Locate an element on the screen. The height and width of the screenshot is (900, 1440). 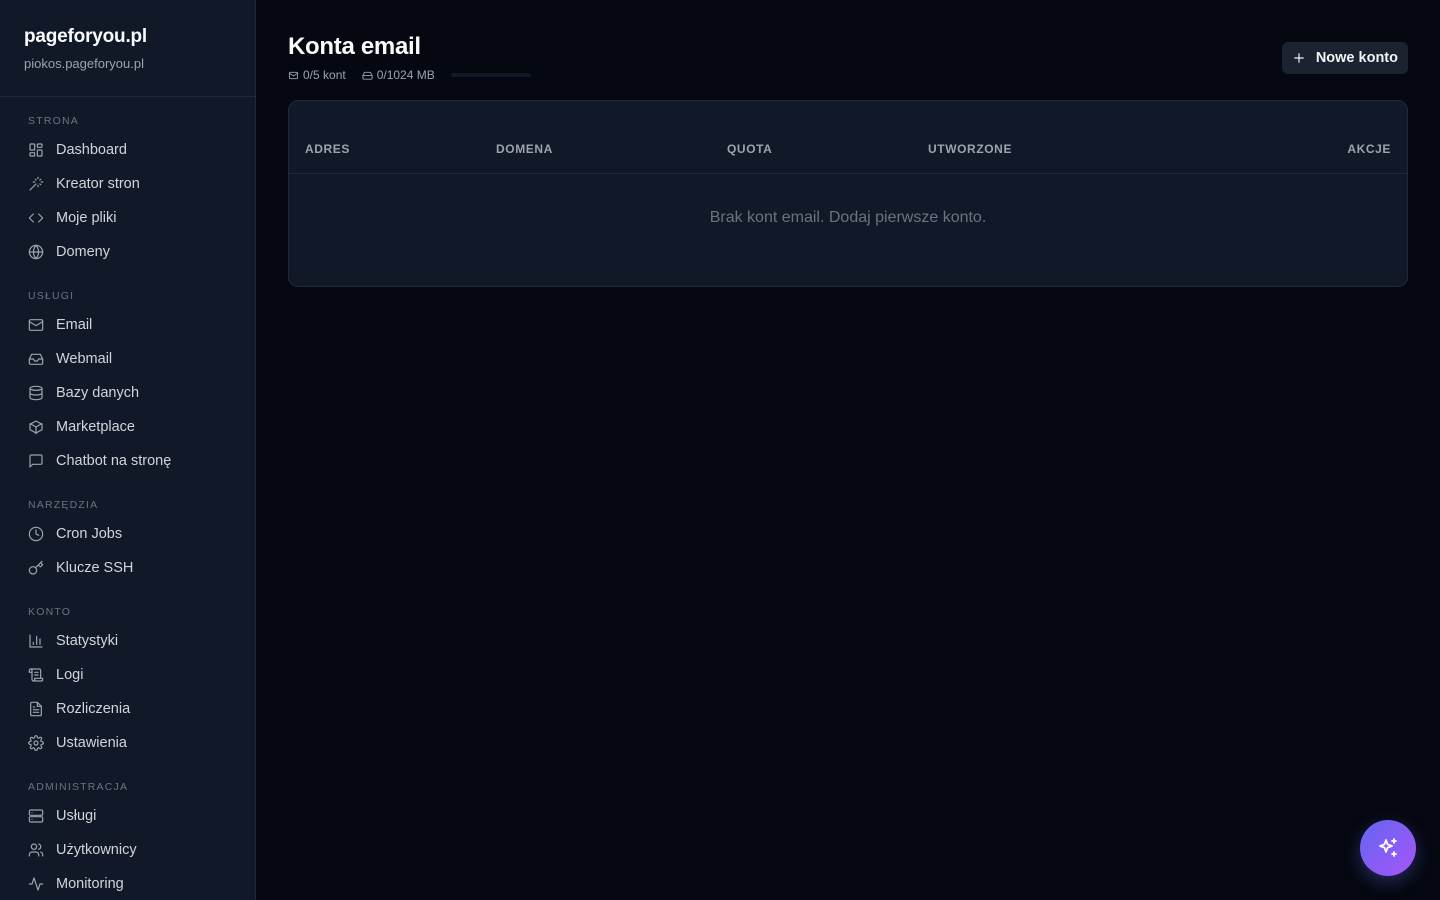
column-header-domain: DOMENA is located at coordinates (524, 149).